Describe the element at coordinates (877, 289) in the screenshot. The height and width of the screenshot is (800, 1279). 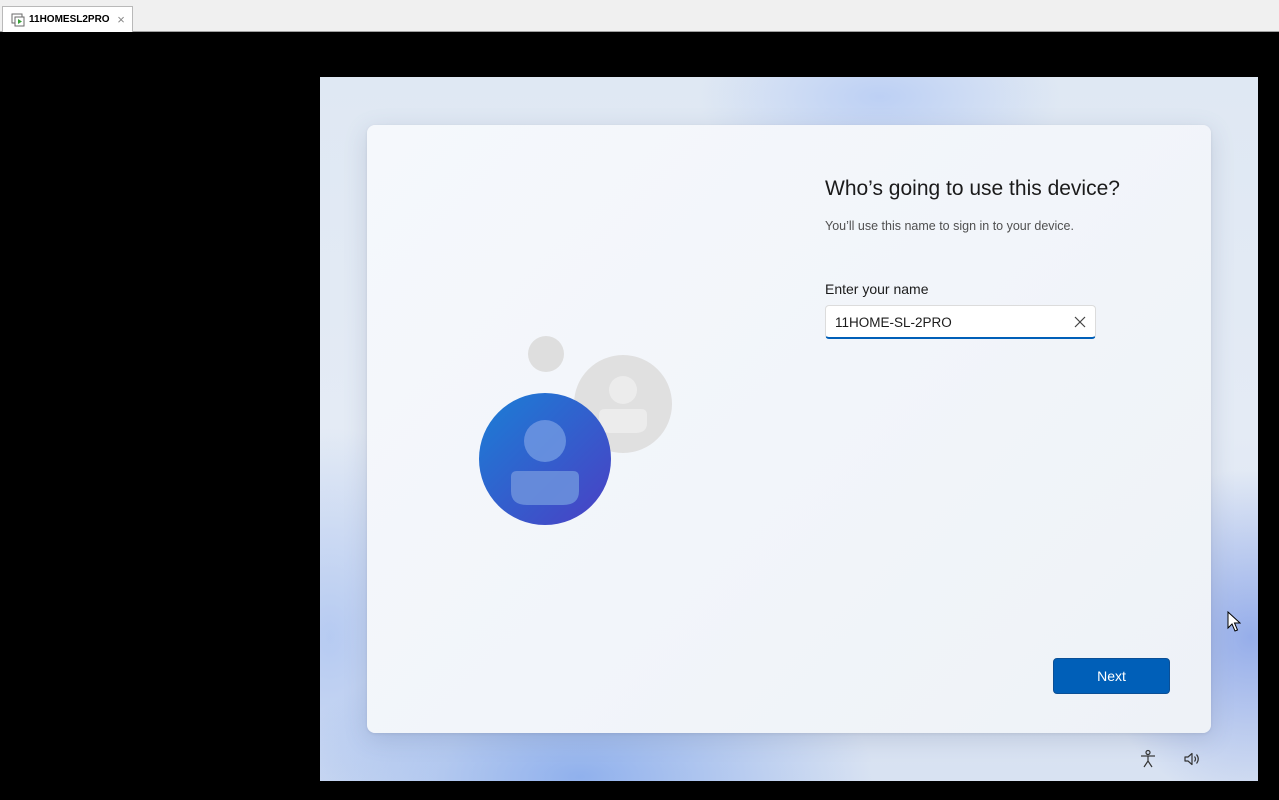
I see `name-field-label: Enter your name` at that location.